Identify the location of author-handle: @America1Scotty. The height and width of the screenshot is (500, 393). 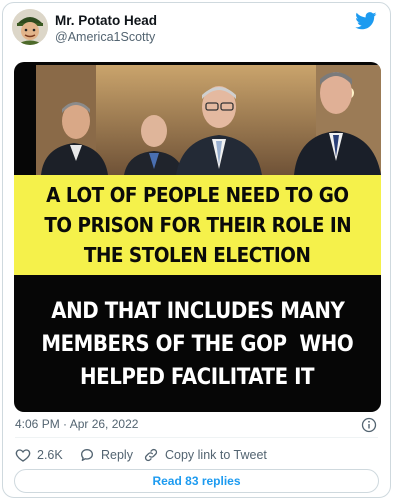
(105, 37).